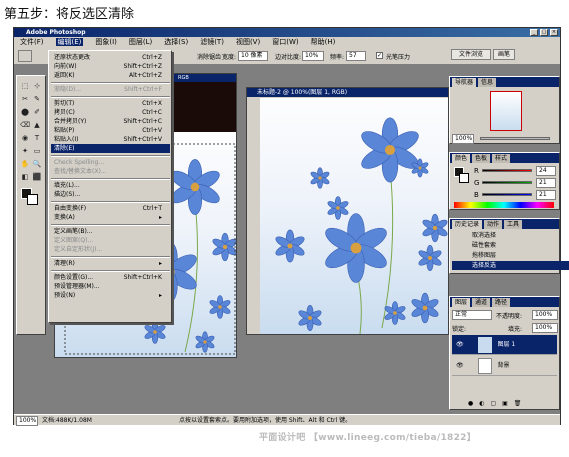  Describe the element at coordinates (110, 139) in the screenshot. I see `menu-item: 粘贴入(I) Shift+Ctrl+V` at that location.